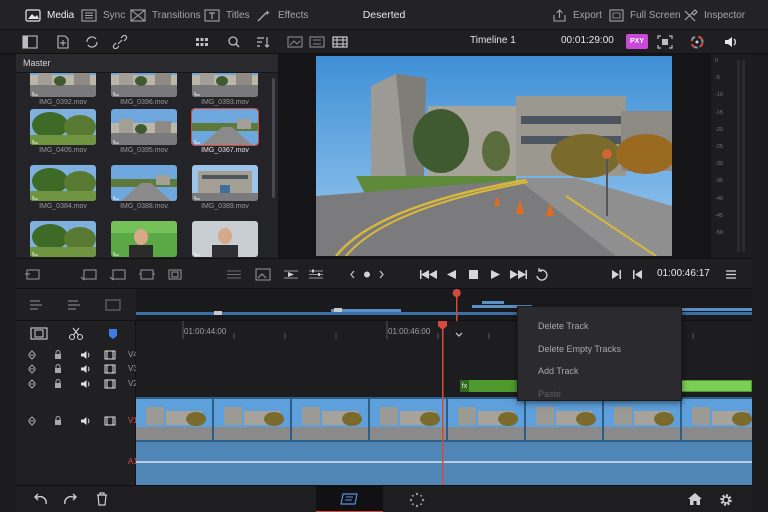 This screenshot has width=768, height=512. What do you see at coordinates (695, 499) in the screenshot?
I see `home-icon` at bounding box center [695, 499].